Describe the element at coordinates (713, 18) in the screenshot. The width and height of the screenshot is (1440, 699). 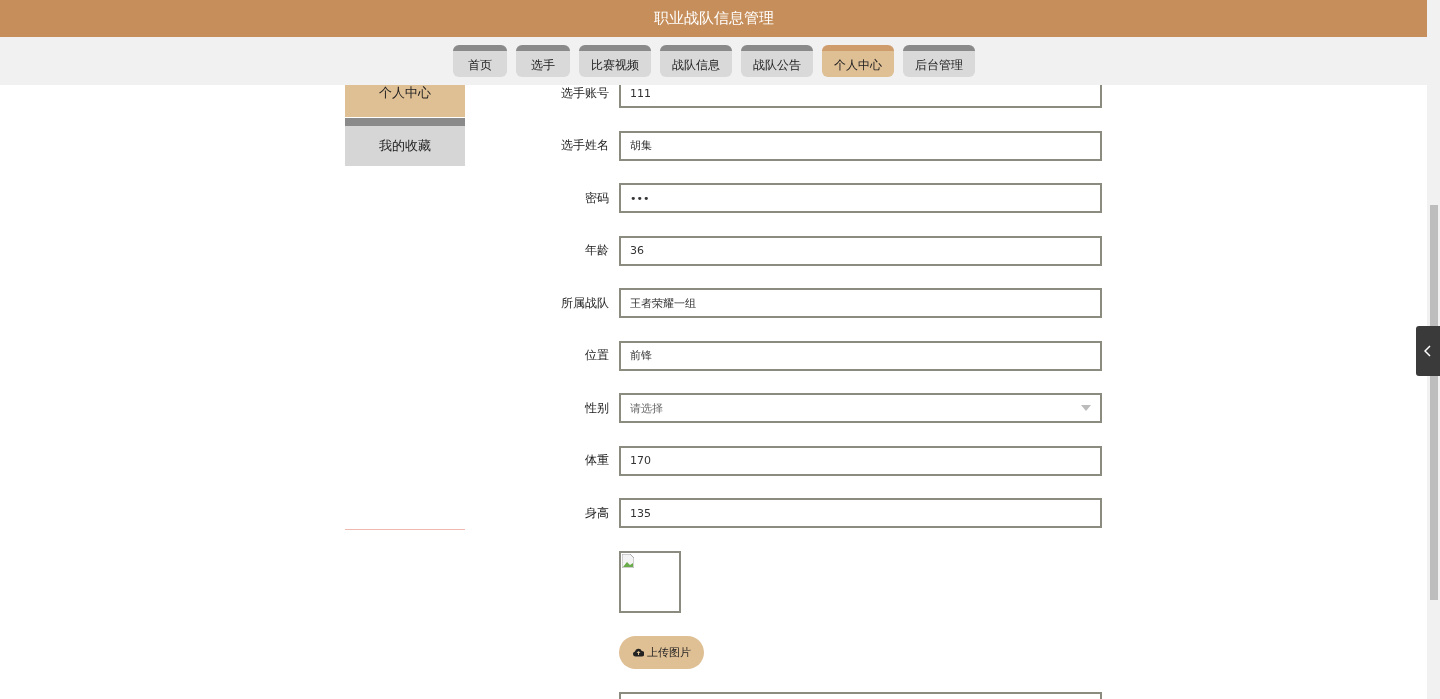
I see `site-title: 职业战队信息管理` at that location.